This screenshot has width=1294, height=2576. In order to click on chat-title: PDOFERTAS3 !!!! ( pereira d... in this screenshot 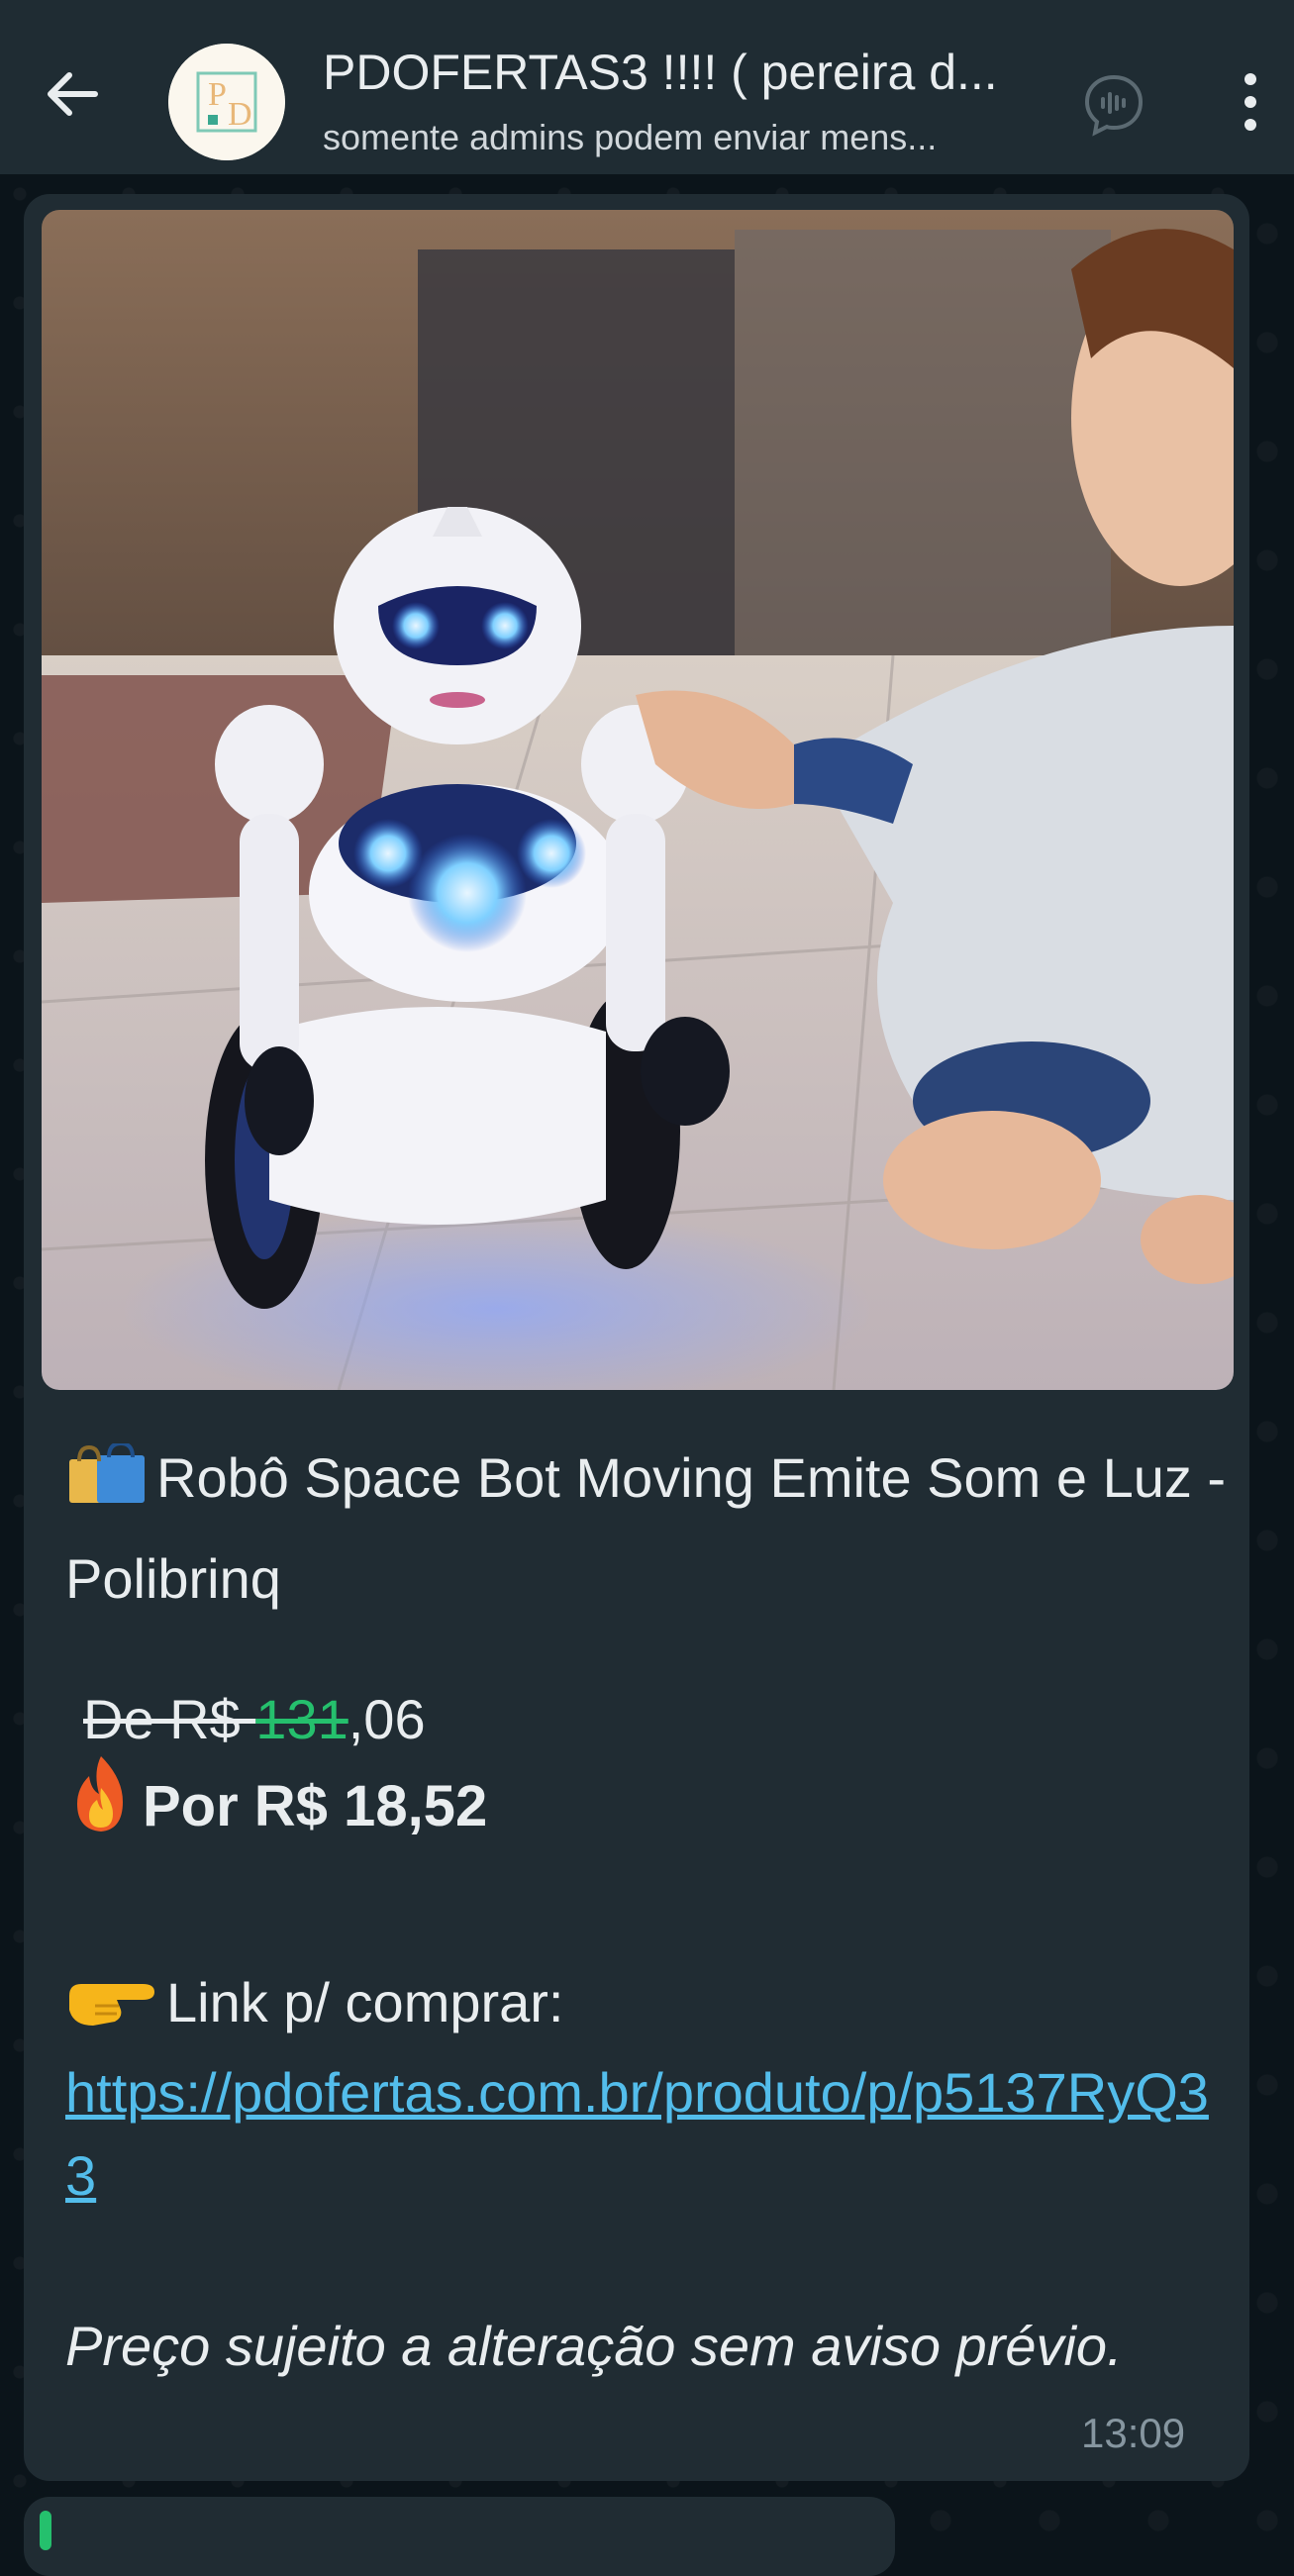, I will do `click(679, 73)`.